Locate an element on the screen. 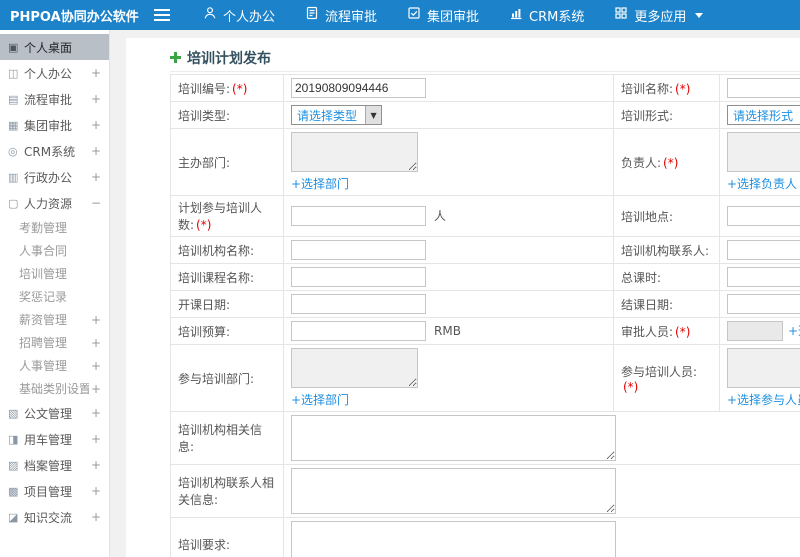 This screenshot has height=557, width=800. top-header: PHPOA协同办公软件 个人办公 流程审批 集团审批 CRM系统 更多应用 is located at coordinates (400, 15).